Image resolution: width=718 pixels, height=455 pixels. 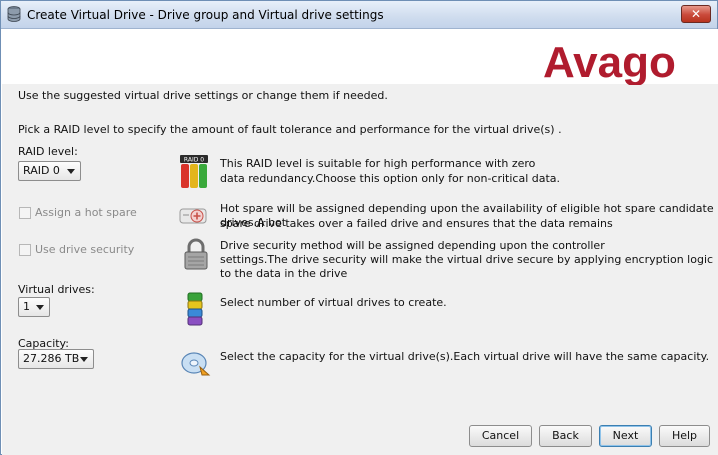 I want to click on back-button: Back, so click(x=565, y=436).